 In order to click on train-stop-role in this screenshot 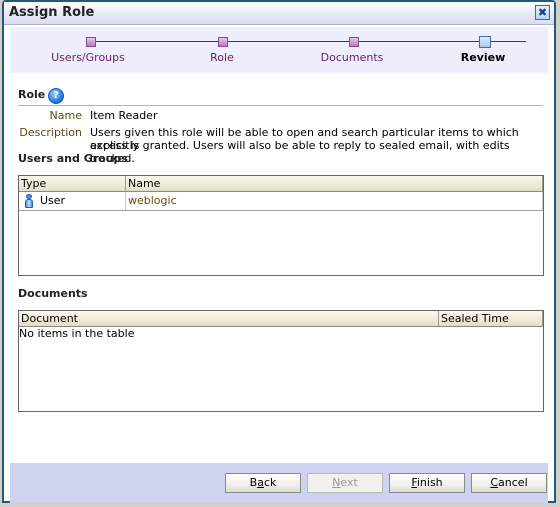, I will do `click(223, 42)`.